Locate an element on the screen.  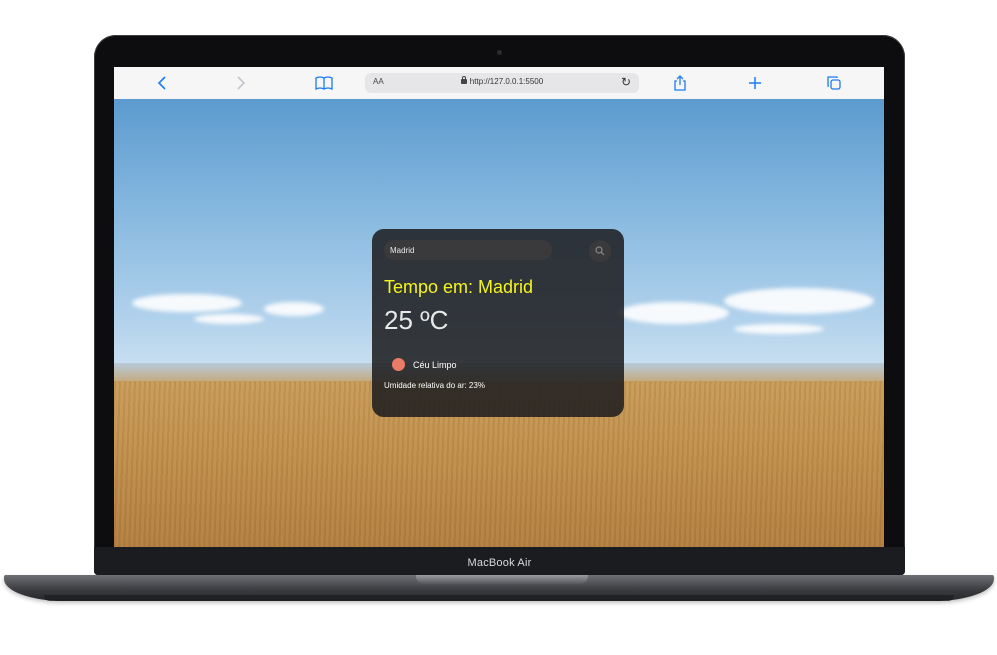
lock-icon is located at coordinates (463, 80).